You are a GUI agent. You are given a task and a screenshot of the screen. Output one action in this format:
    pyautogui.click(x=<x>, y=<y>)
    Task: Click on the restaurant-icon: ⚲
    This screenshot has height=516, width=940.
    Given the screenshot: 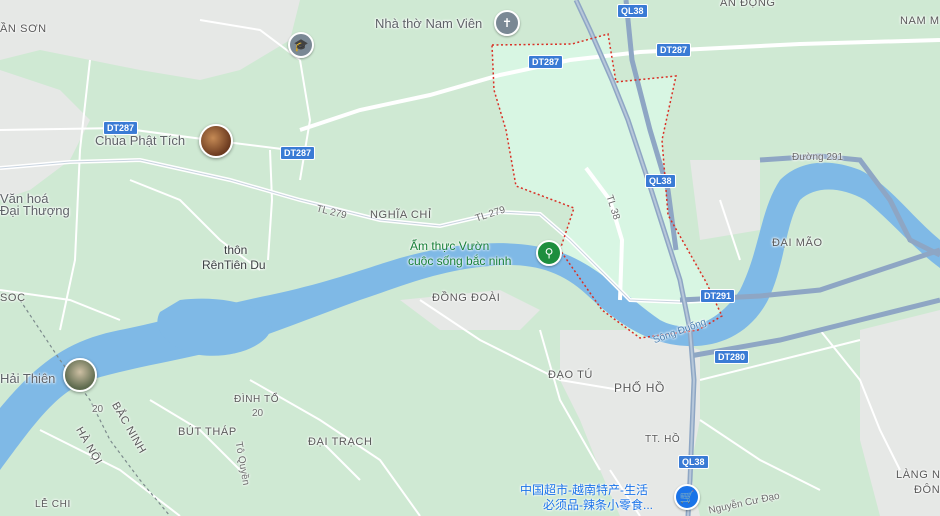 What is the action you would take?
    pyautogui.click(x=549, y=253)
    